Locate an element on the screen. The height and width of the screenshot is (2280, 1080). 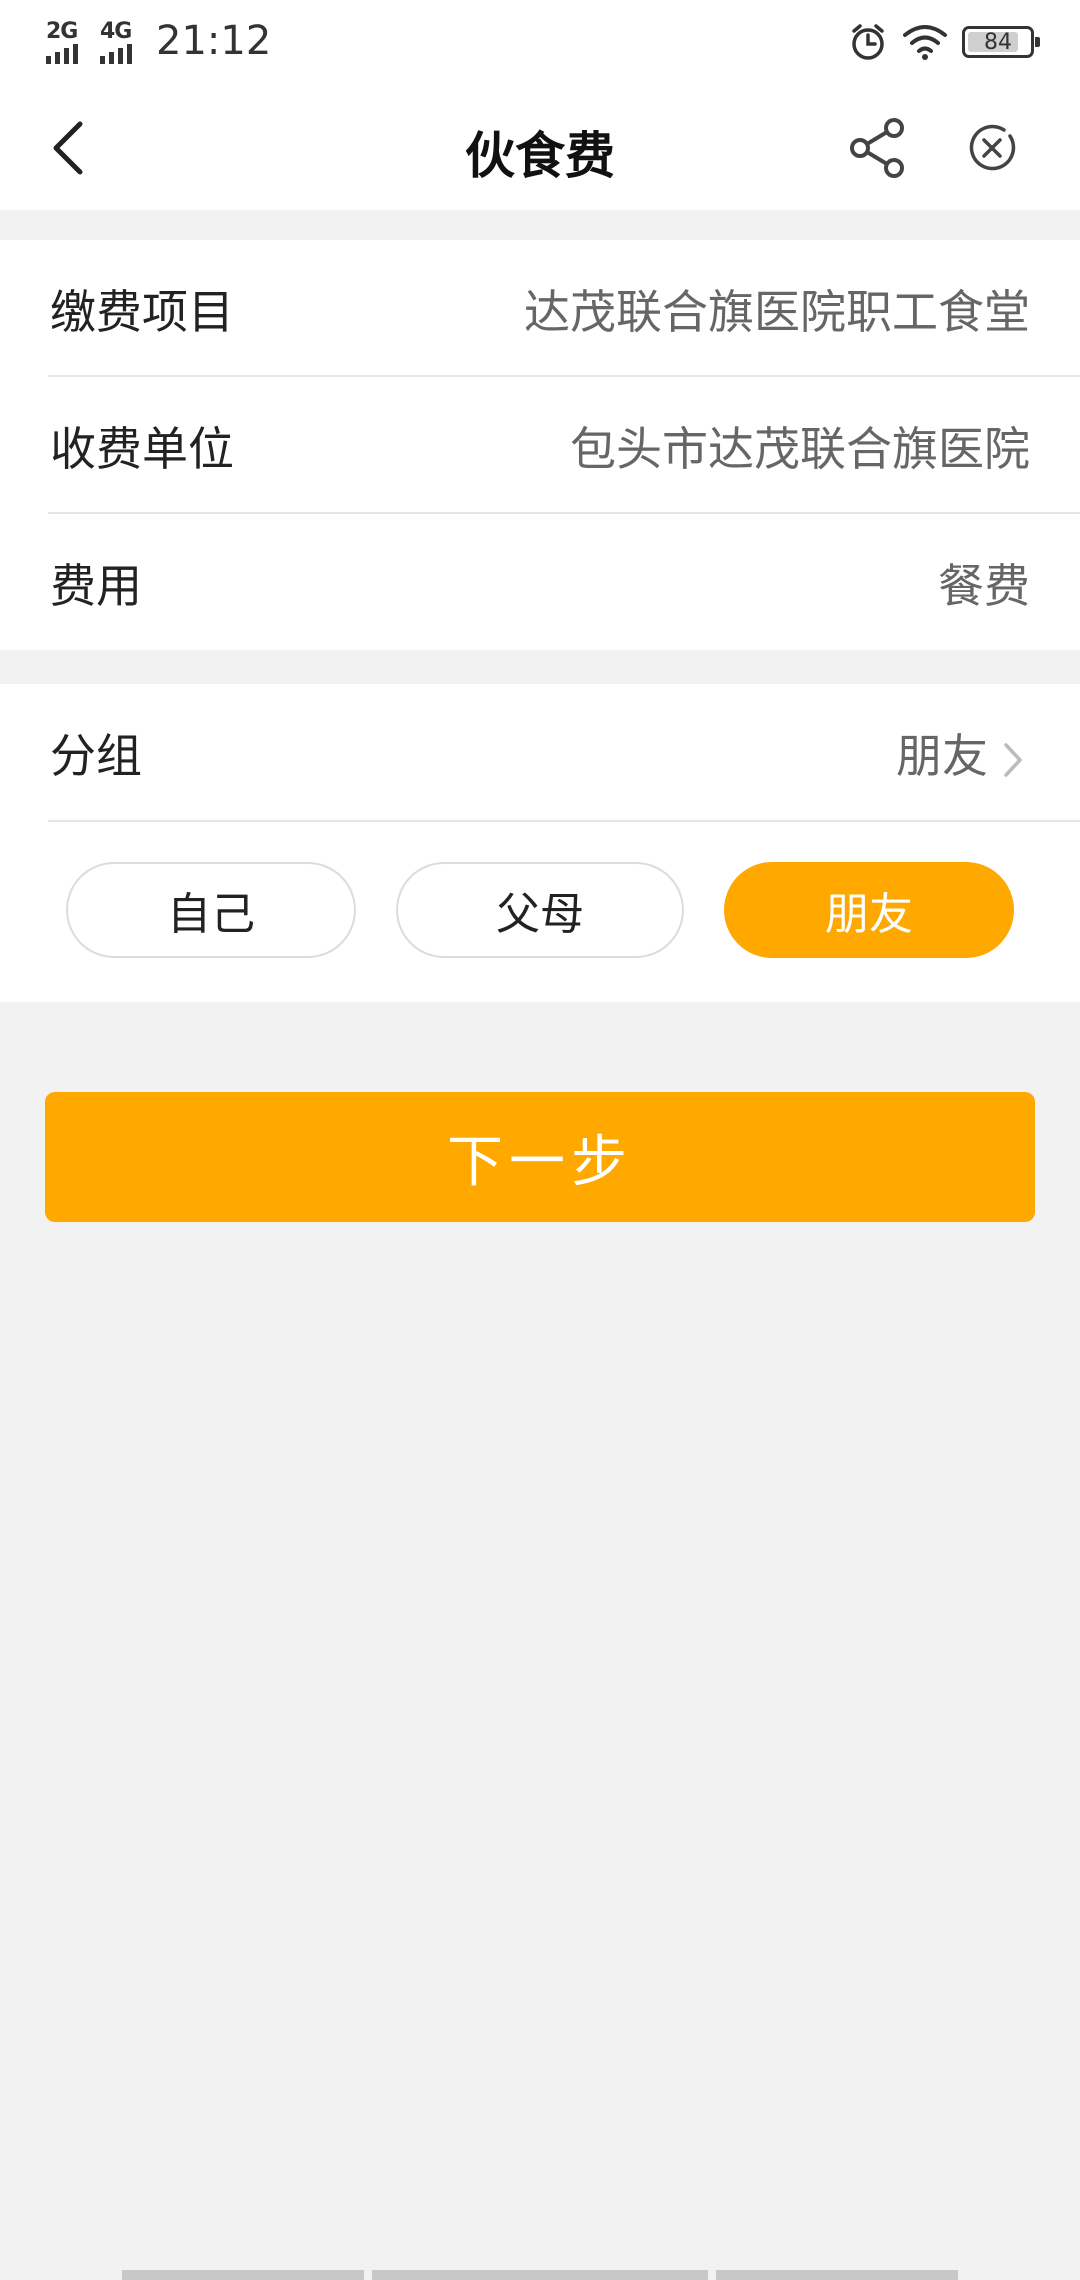
share-icon is located at coordinates (878, 148).